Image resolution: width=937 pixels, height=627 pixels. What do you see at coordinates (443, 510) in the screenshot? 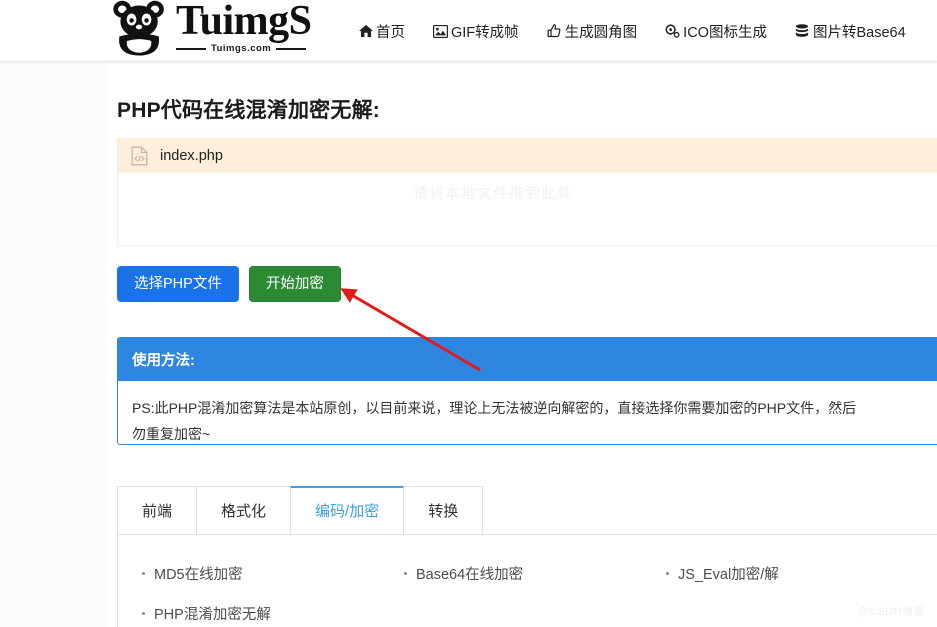
I see `tab-convert: 转换` at bounding box center [443, 510].